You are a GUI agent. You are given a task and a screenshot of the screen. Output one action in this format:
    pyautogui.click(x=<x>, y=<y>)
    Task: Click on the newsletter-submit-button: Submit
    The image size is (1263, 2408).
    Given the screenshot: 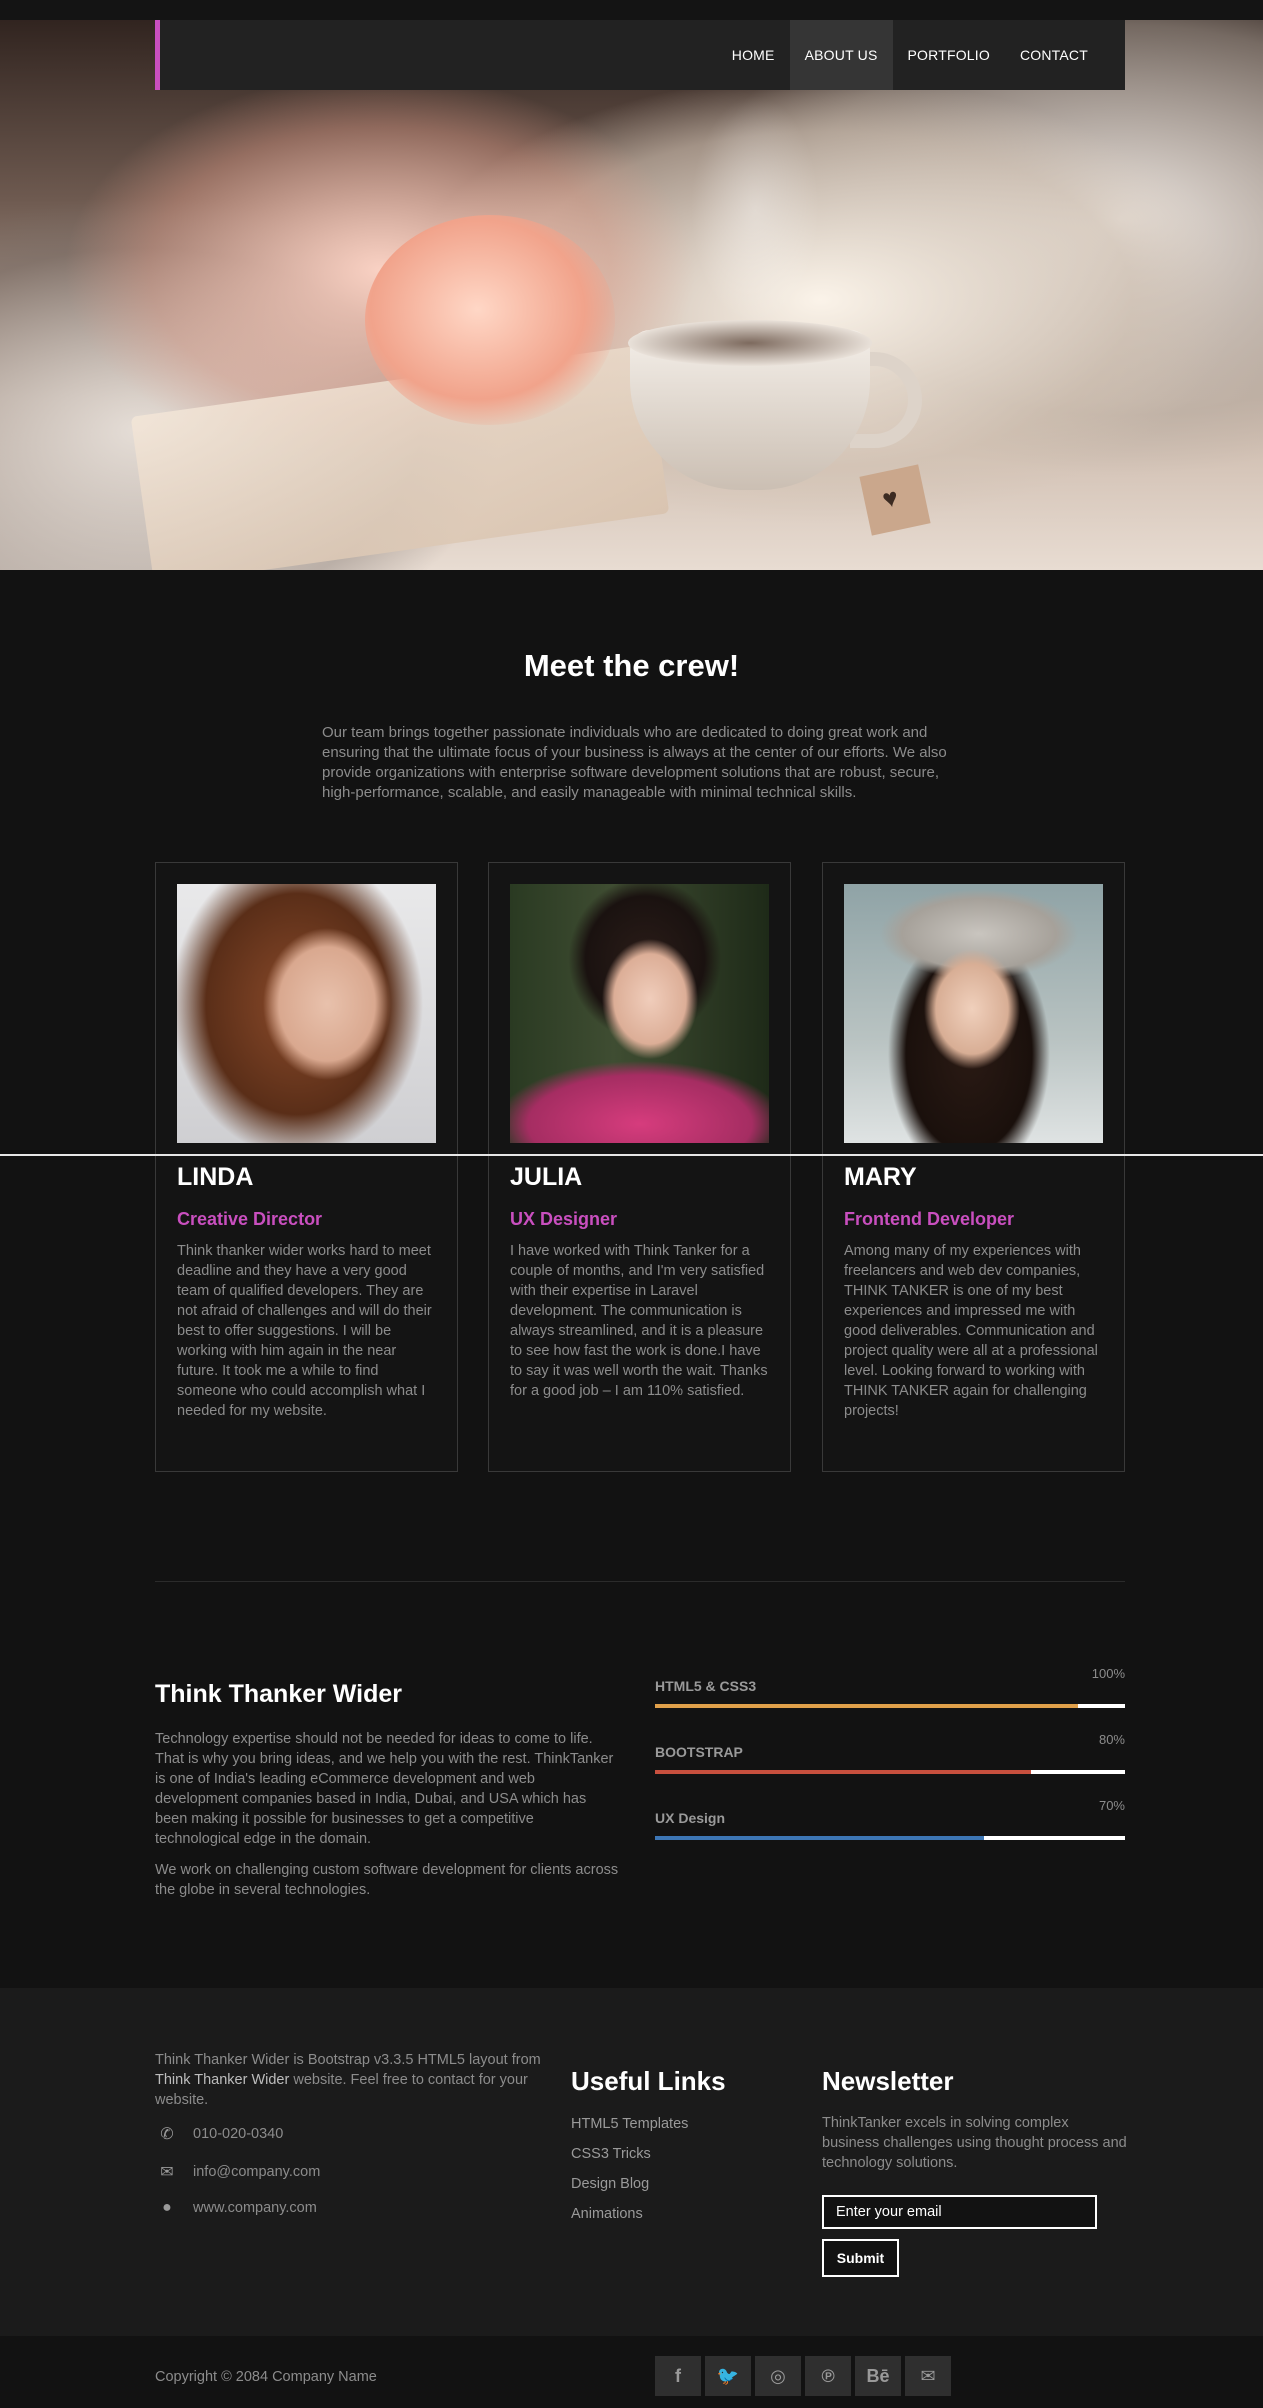 What is the action you would take?
    pyautogui.click(x=860, y=2258)
    